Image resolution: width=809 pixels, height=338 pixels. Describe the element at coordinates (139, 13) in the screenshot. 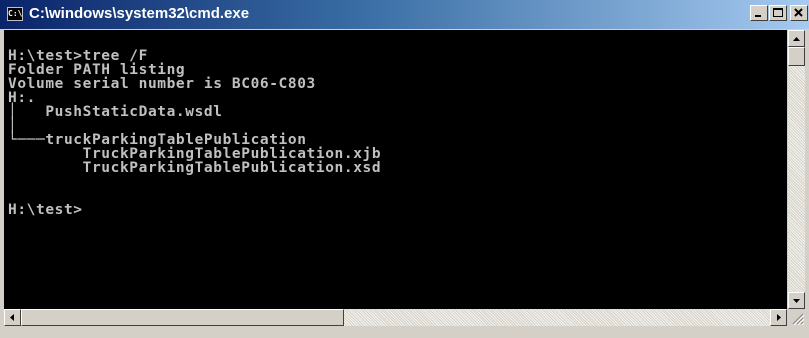

I see `window-title: C:\windows\system32\cmd.exe` at that location.